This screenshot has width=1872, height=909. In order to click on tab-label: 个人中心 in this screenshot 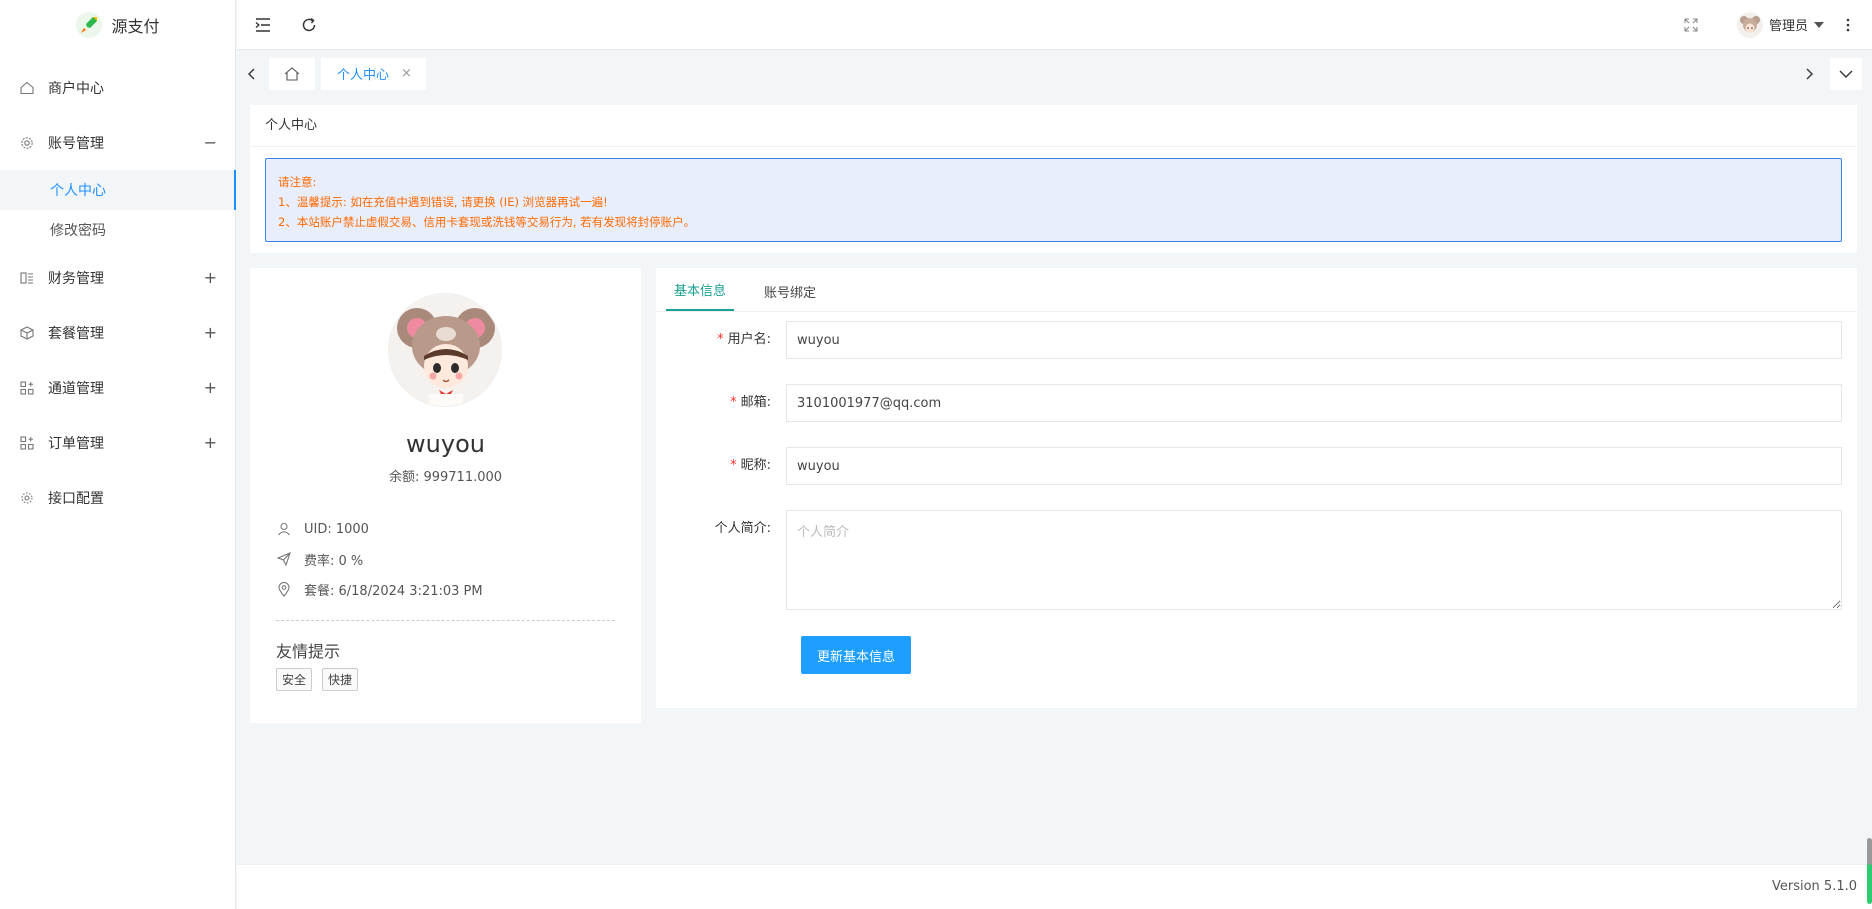, I will do `click(363, 75)`.